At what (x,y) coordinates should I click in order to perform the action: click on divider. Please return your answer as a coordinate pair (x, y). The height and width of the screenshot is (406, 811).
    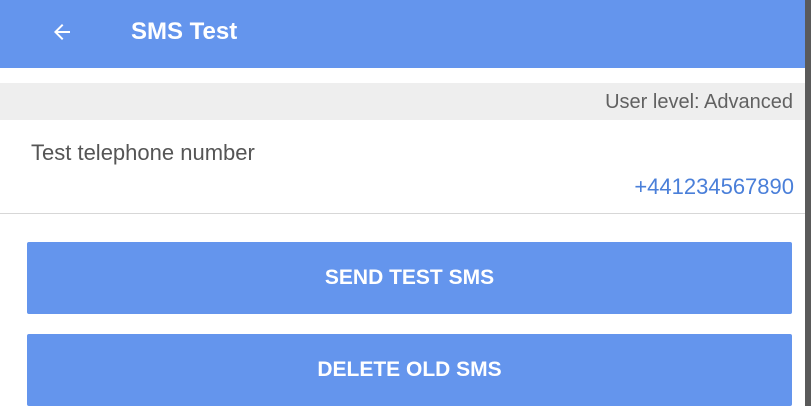
    Looking at the image, I should click on (402, 213).